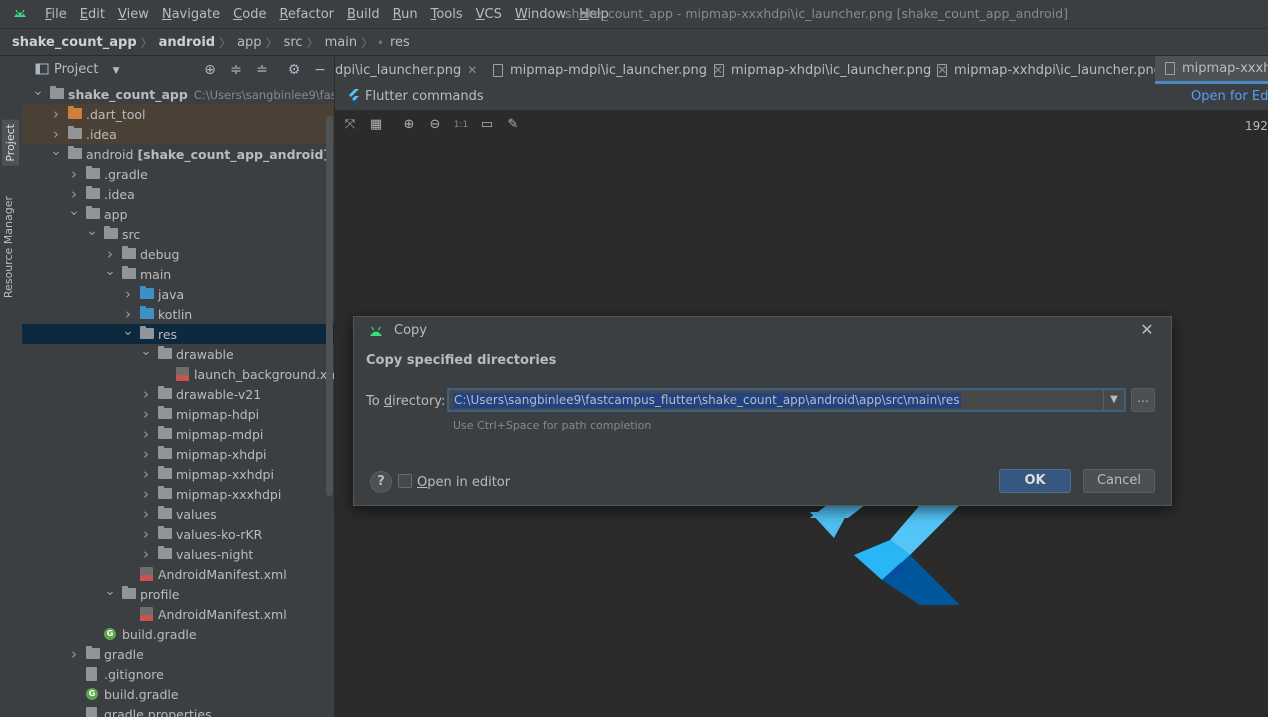  I want to click on menu-item-edit: Edit, so click(92, 14).